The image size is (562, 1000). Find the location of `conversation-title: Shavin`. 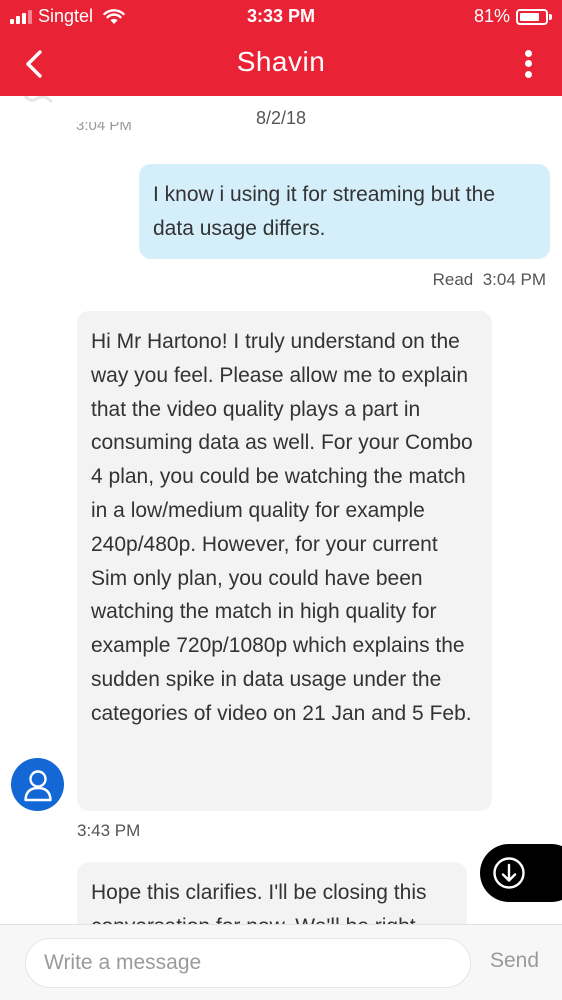

conversation-title: Shavin is located at coordinates (281, 61).